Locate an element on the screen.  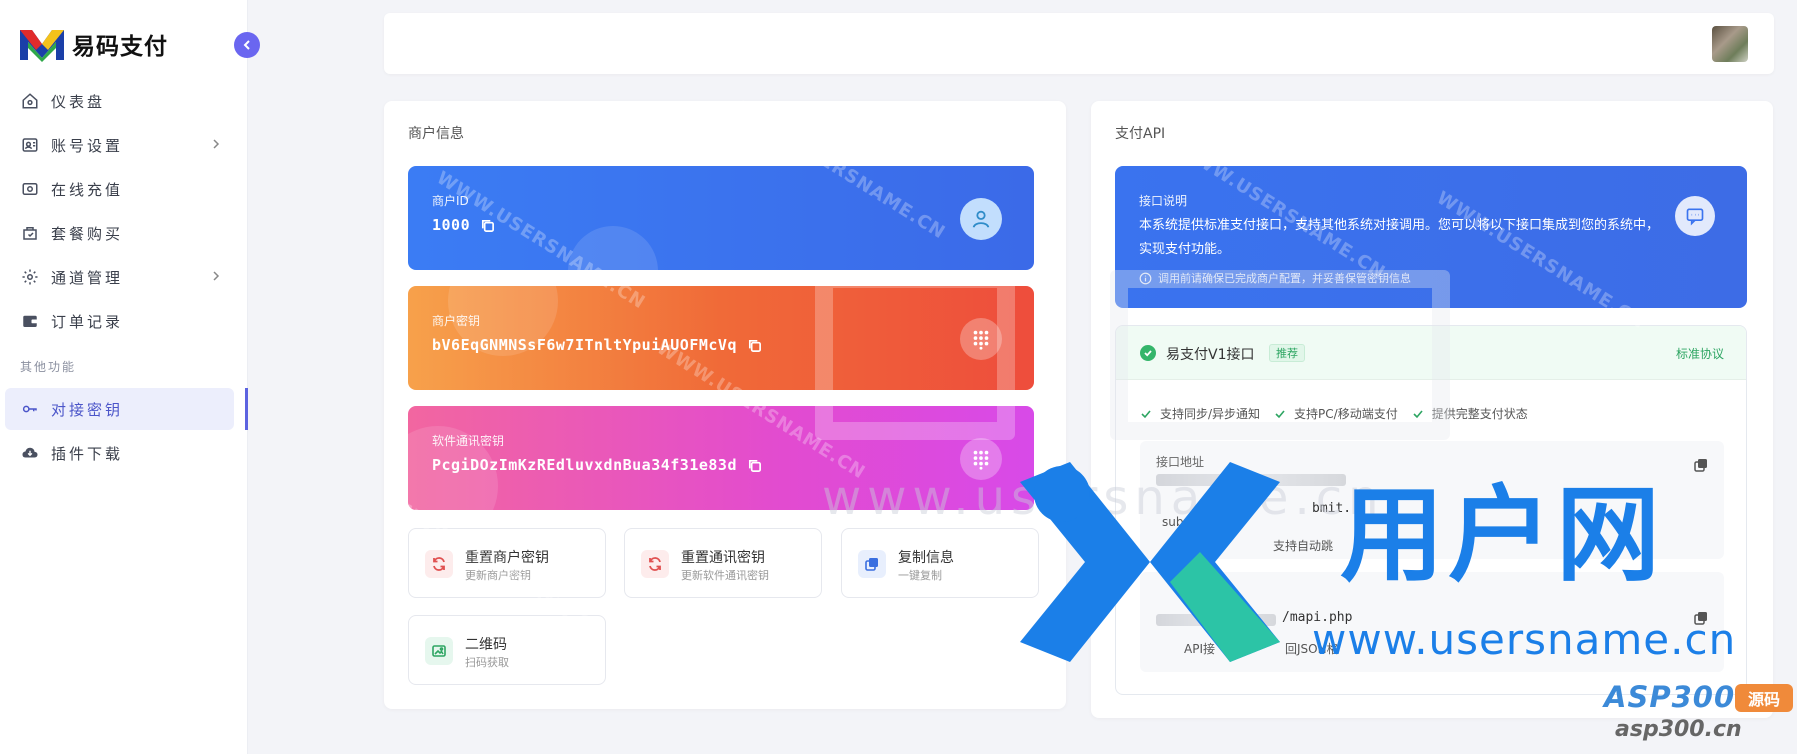
feature-list: 支持同步/异步通知 支持PC/移动端支付 提供完整支付状态 is located at coordinates (1341, 413).